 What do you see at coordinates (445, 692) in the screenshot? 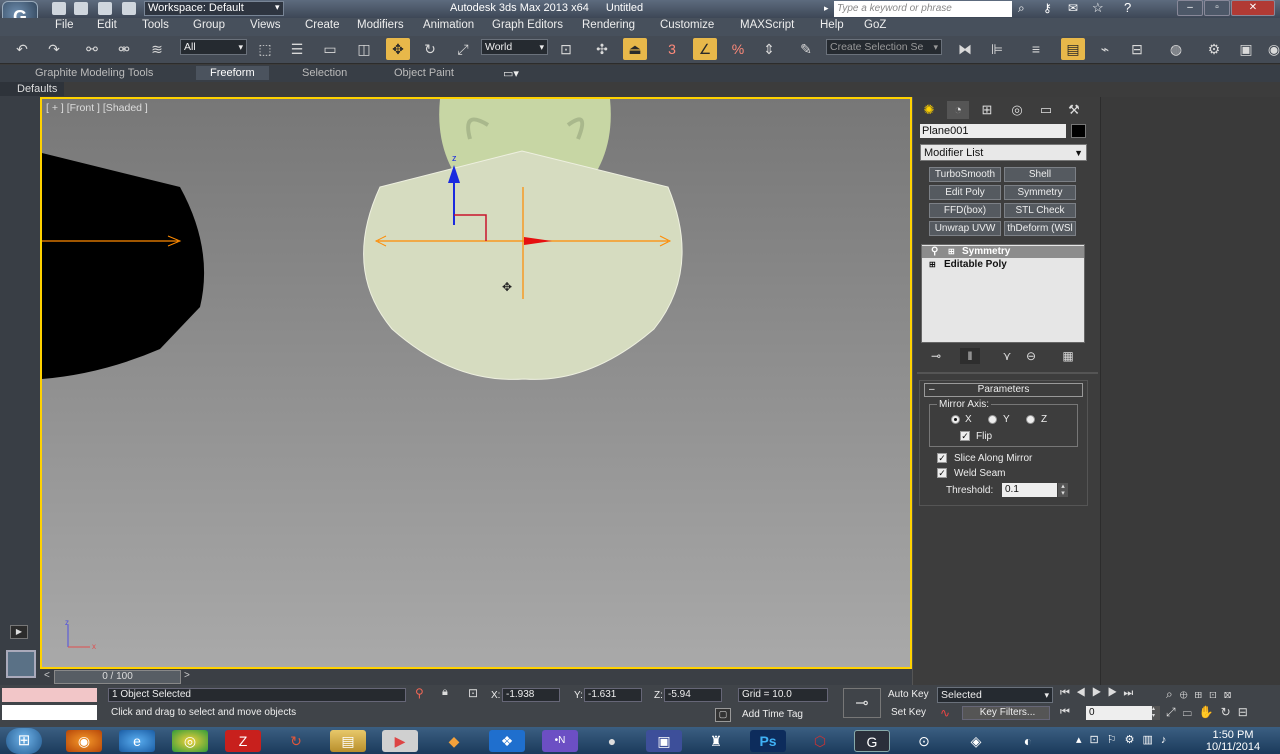
I see `lock-selection-icon: 🔒︎` at bounding box center [445, 692].